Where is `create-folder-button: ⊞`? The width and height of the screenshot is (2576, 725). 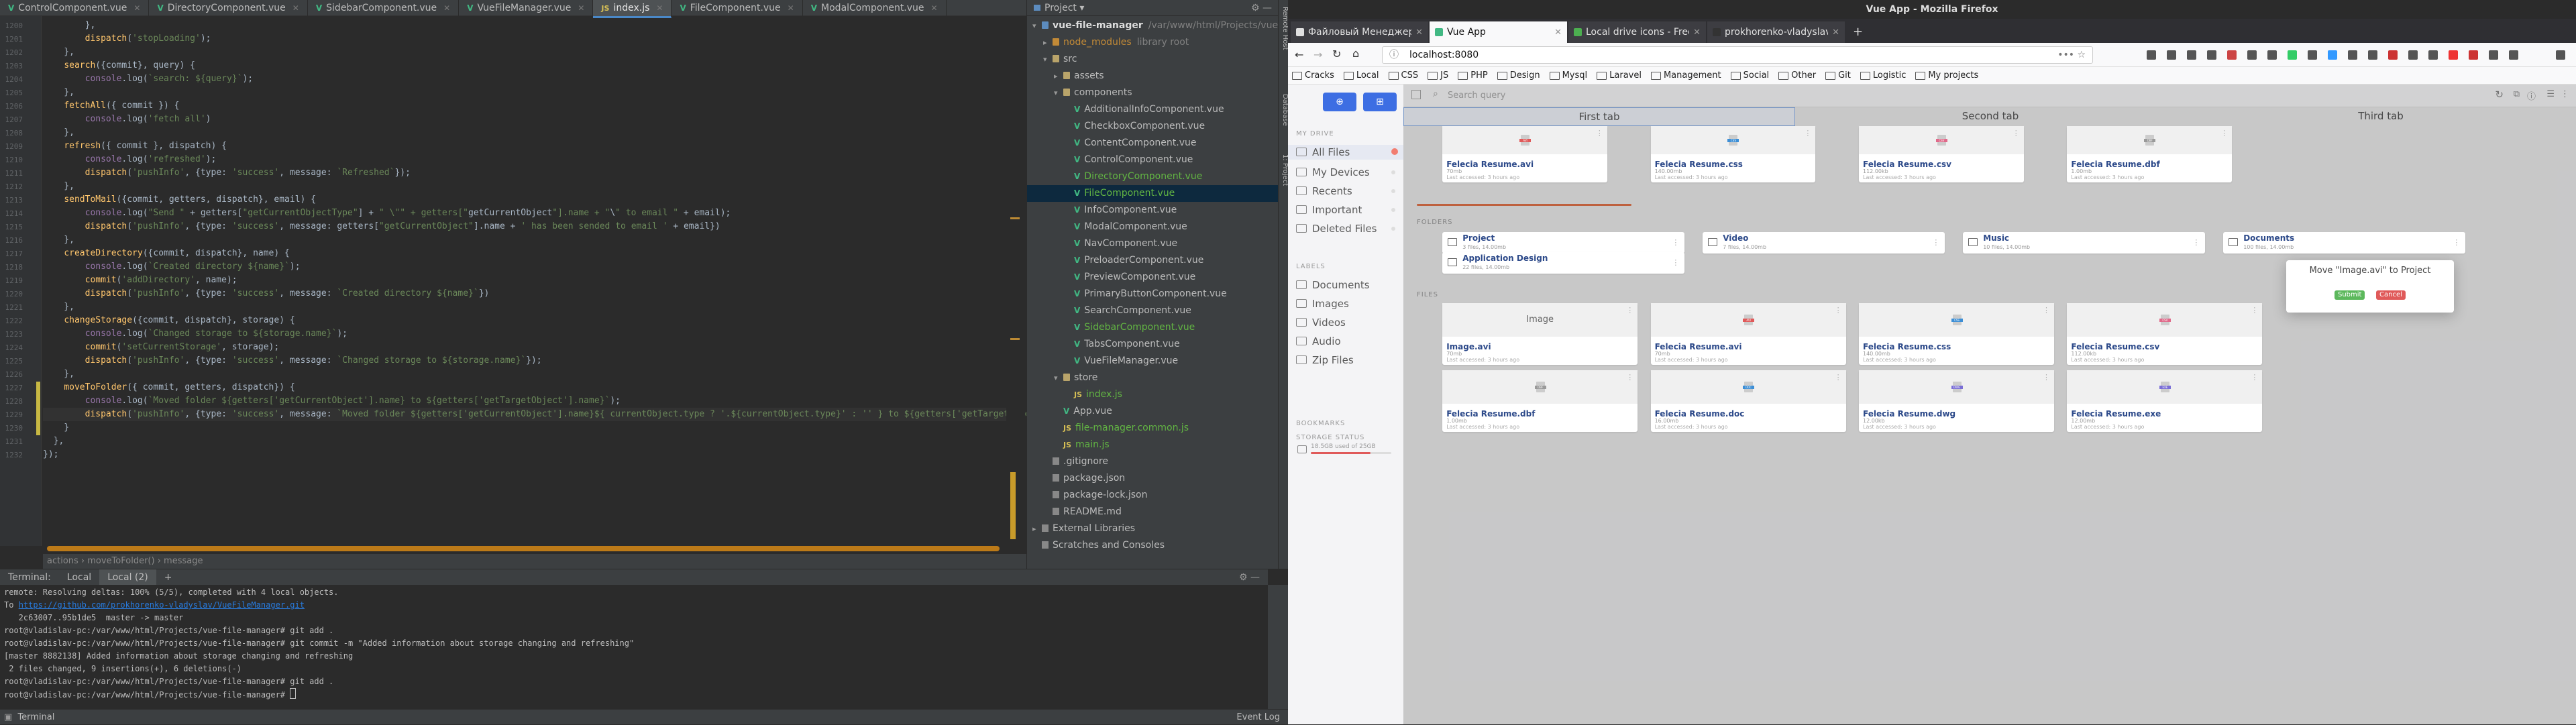
create-folder-button: ⊞ is located at coordinates (1380, 102).